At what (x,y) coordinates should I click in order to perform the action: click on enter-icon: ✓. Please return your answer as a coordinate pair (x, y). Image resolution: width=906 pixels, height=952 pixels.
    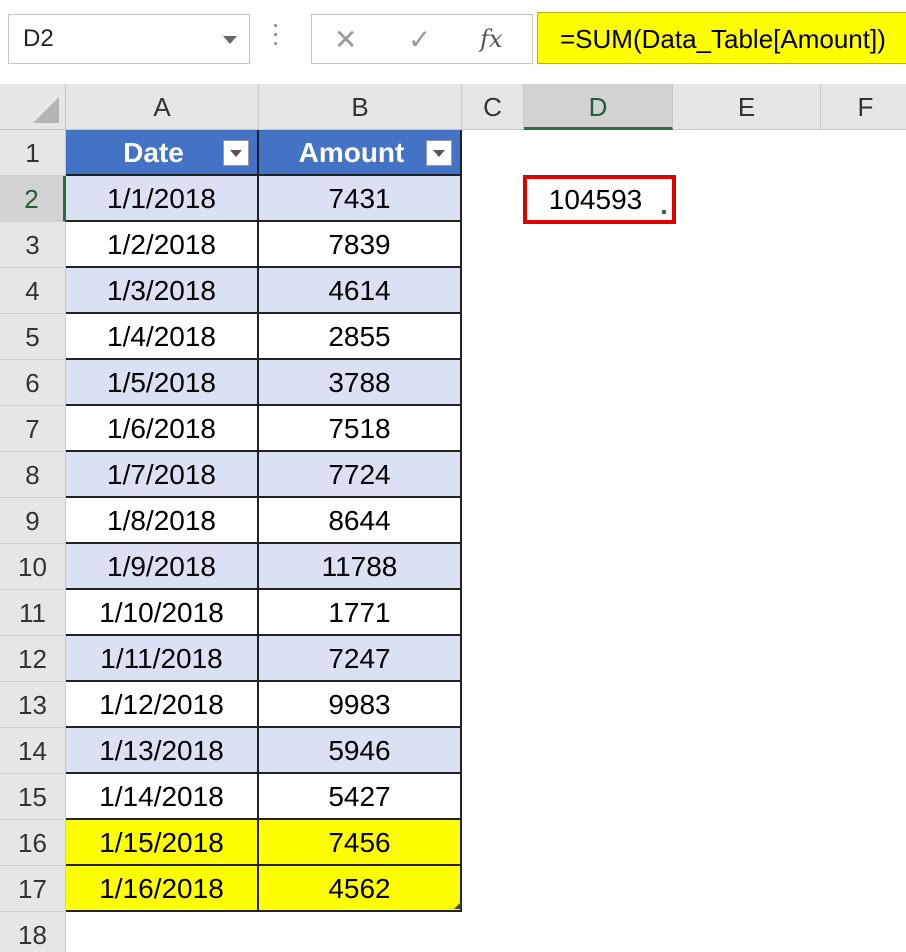
    Looking at the image, I should click on (419, 39).